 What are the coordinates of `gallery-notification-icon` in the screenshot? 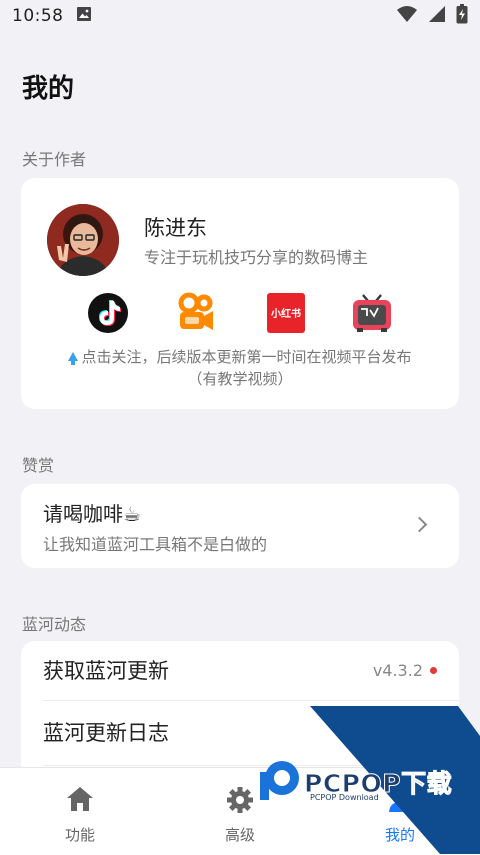 It's located at (84, 16).